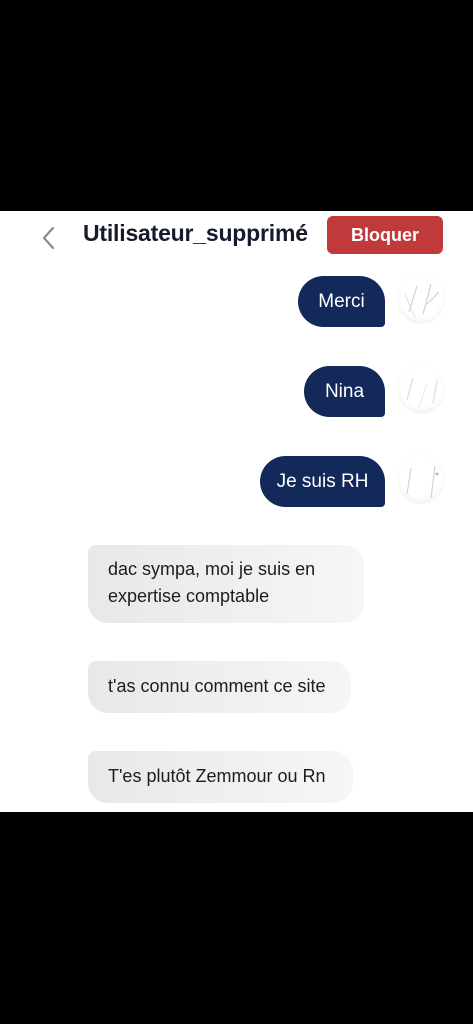 Image resolution: width=473 pixels, height=1024 pixels. I want to click on outgoing-message: Je suis RH, so click(322, 481).